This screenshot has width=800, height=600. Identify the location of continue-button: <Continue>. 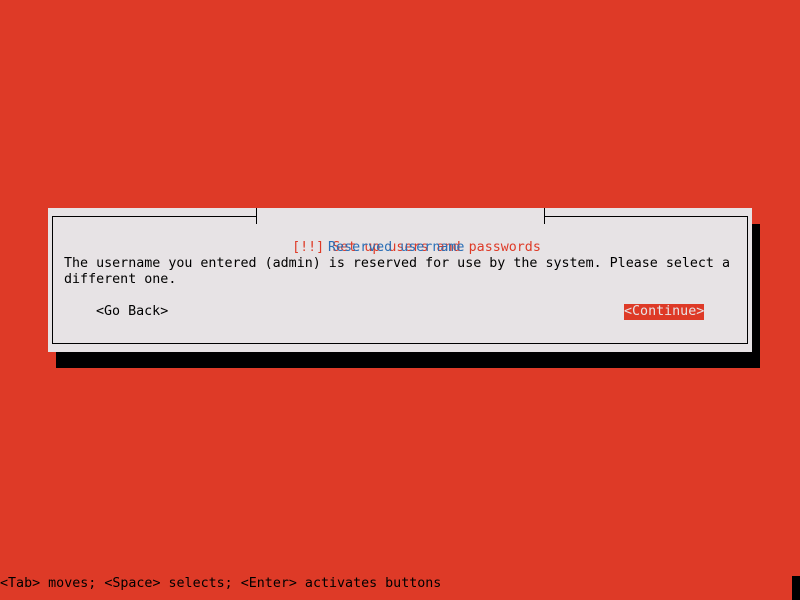
(664, 312).